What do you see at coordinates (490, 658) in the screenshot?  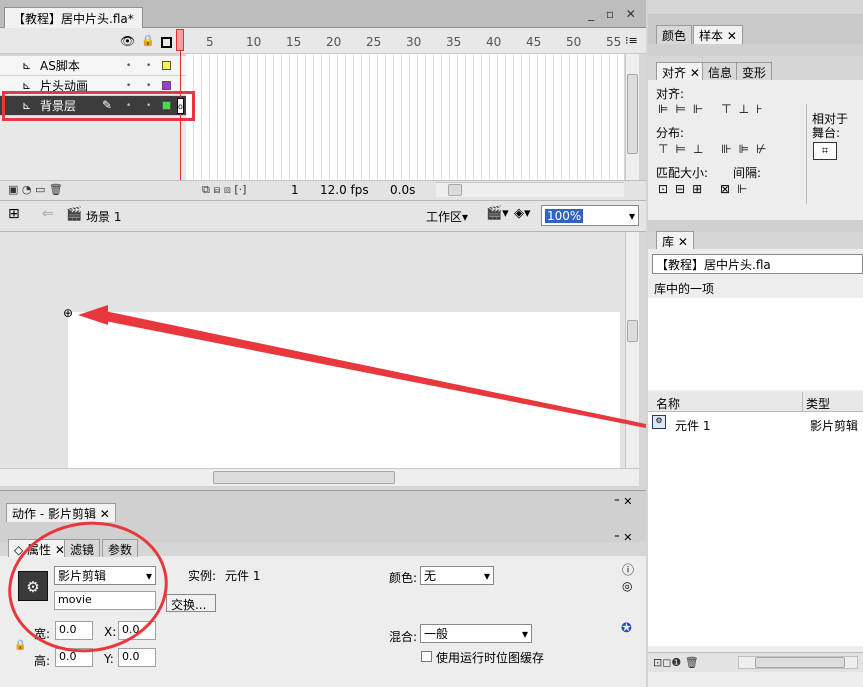 I see `cache-label: 使用运行时位图缓存` at bounding box center [490, 658].